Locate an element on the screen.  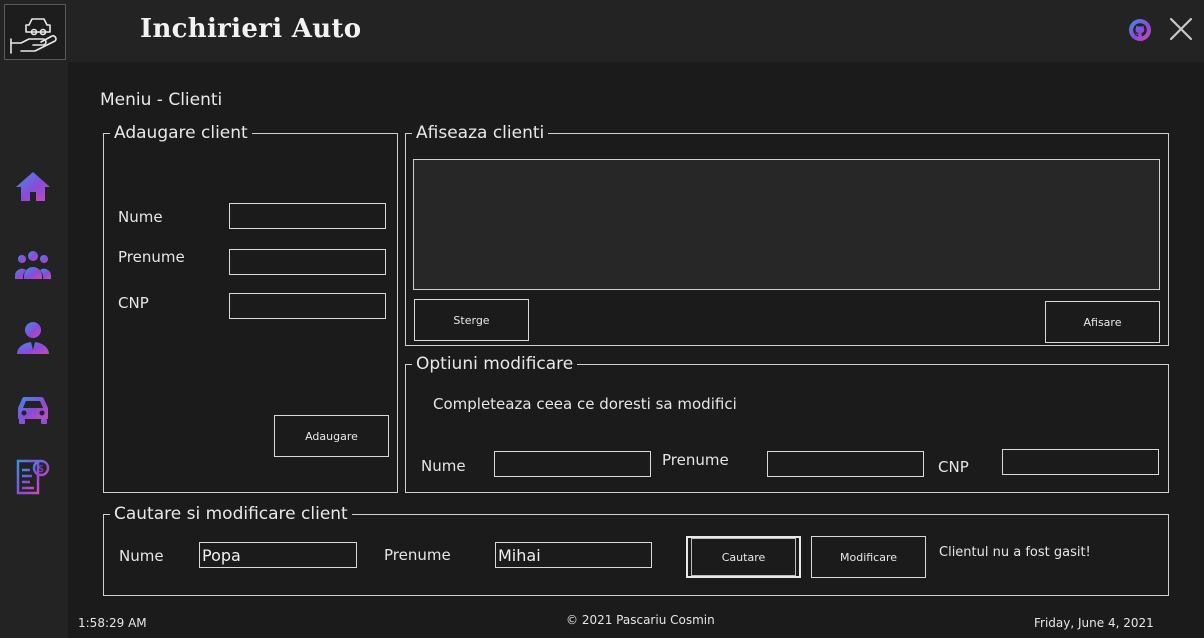
add-nume-label: Nume is located at coordinates (140, 217).